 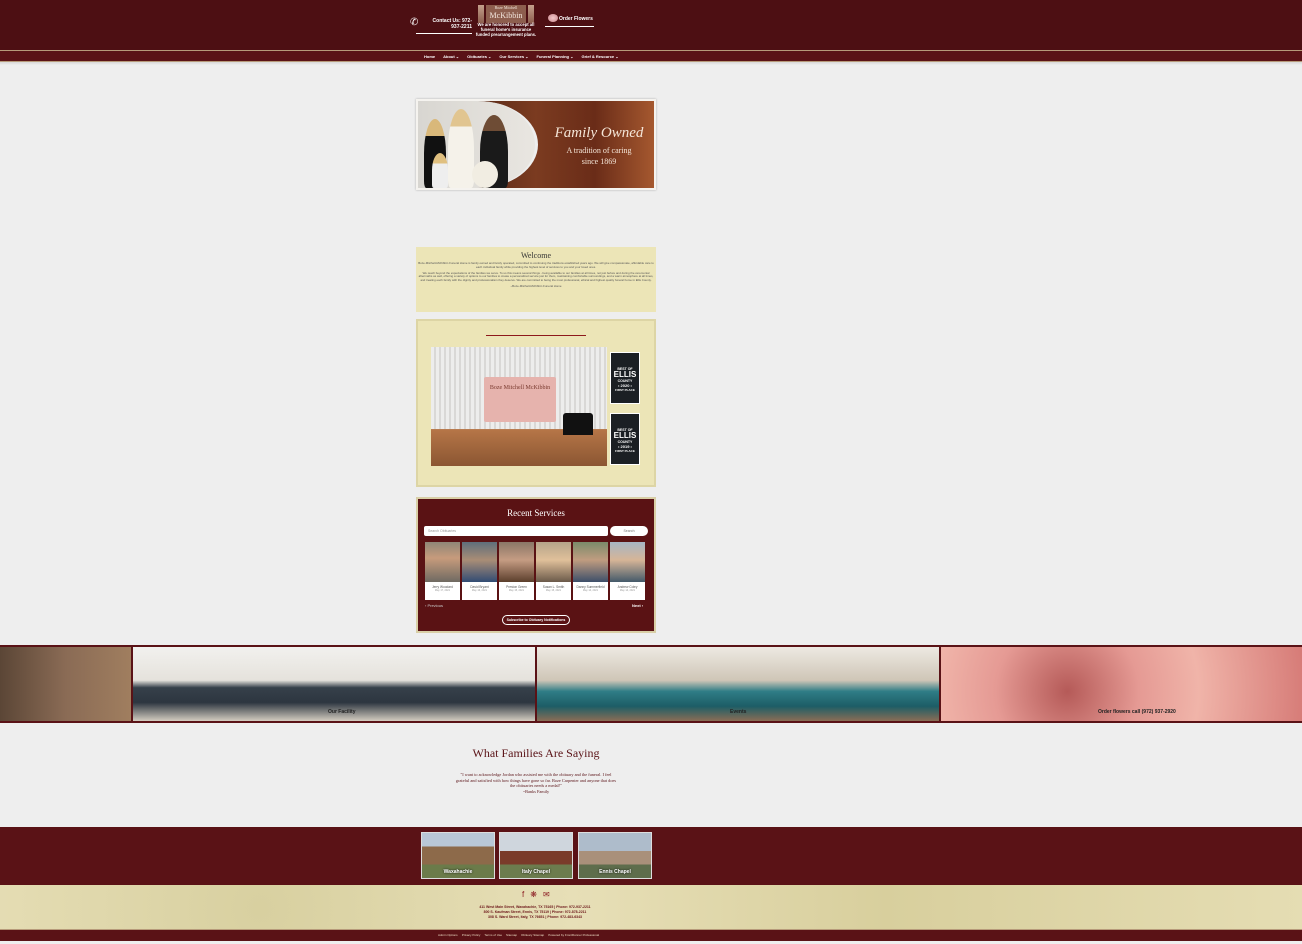 I want to click on logo-main-text: McKibbin, so click(x=506, y=15).